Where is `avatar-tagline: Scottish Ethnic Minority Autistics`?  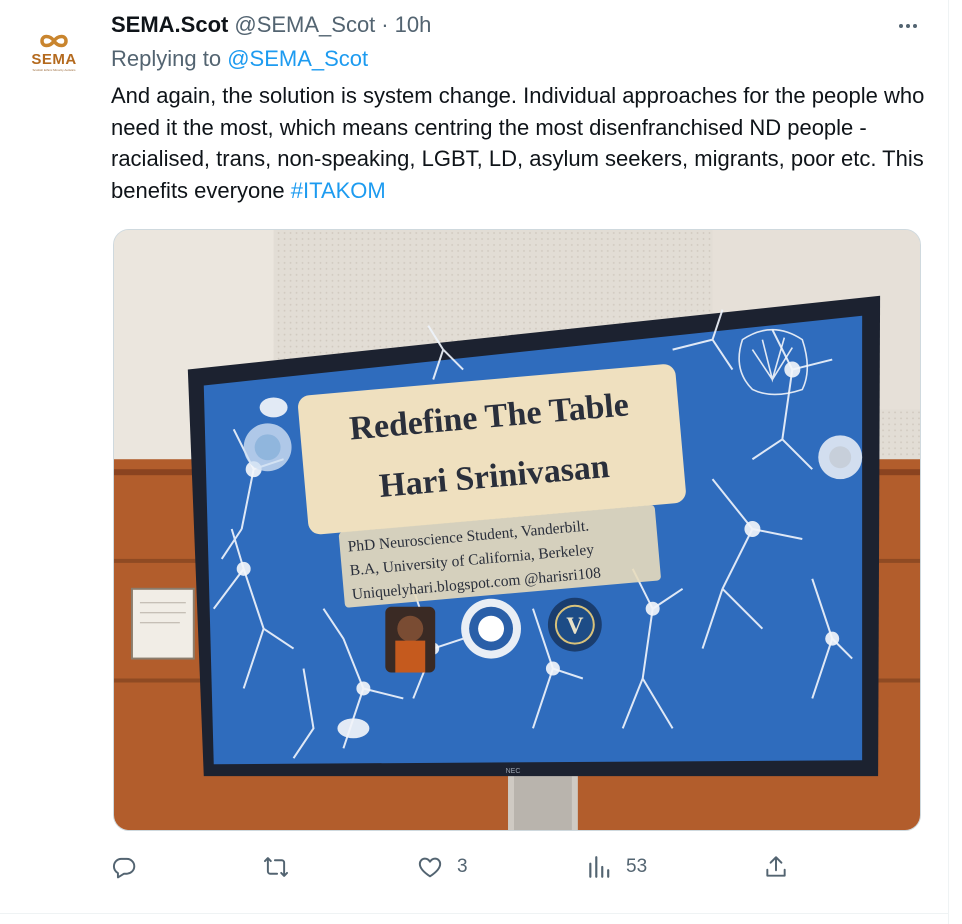
avatar-tagline: Scottish Ethnic Minority Autistics is located at coordinates (54, 70).